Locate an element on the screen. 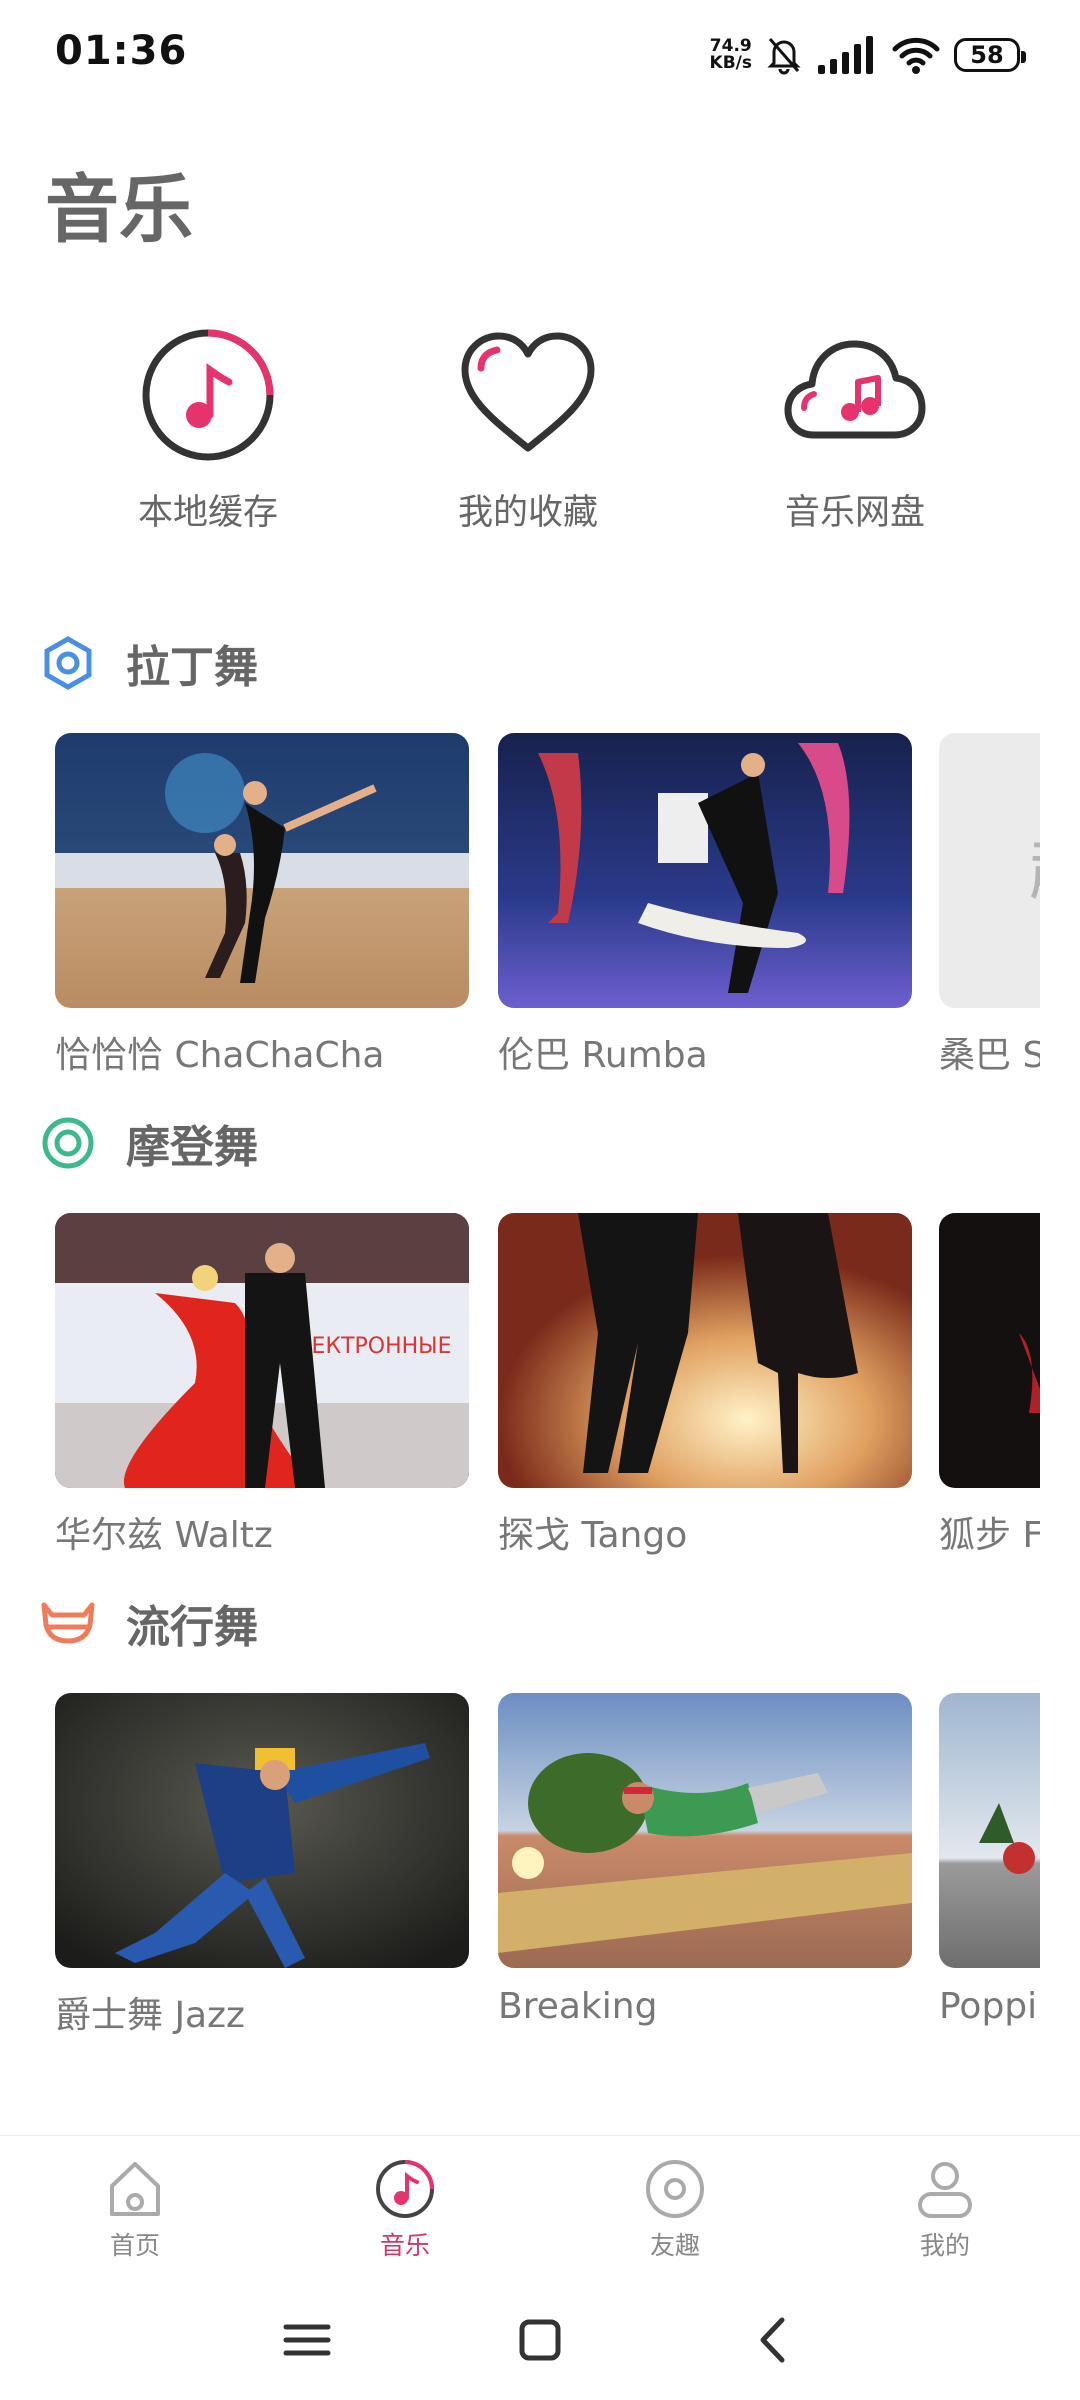  nav-label: 我的 is located at coordinates (944, 2245).